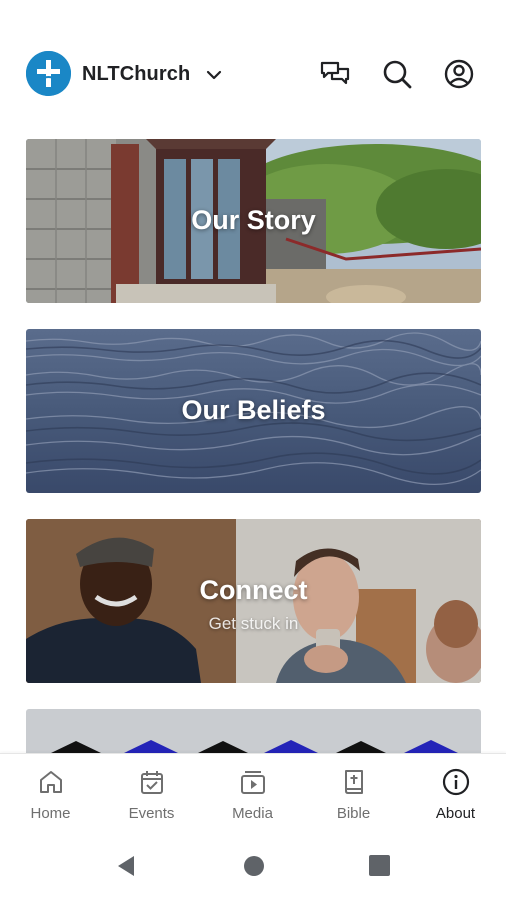  Describe the element at coordinates (253, 62) in the screenshot. I see `app-header: NLTChurch` at that location.